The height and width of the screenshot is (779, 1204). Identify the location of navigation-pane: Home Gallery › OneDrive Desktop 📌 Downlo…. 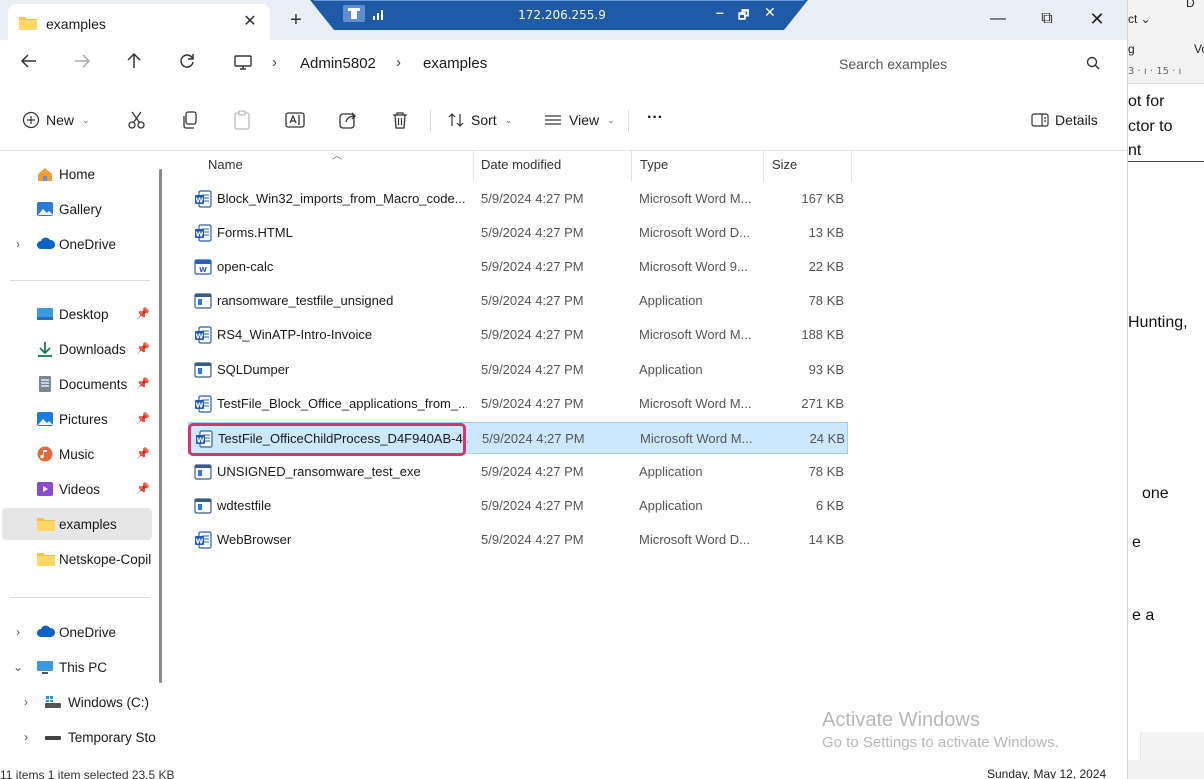
(81, 465).